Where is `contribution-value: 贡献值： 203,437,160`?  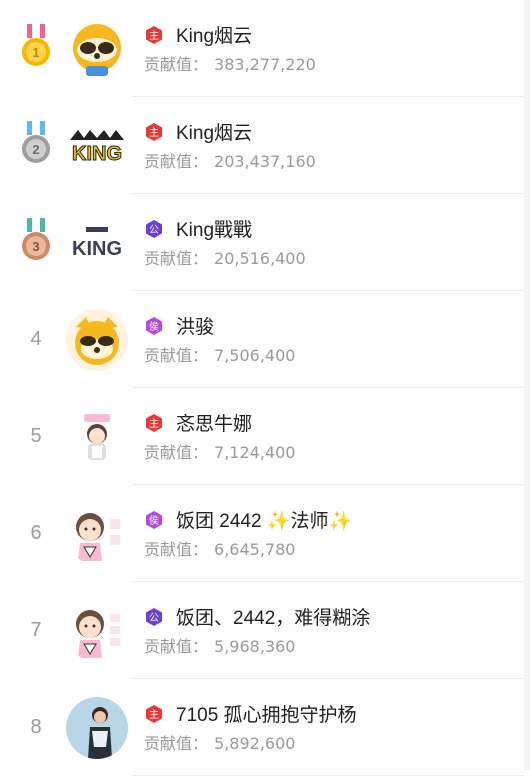 contribution-value: 贡献值： 203,437,160 is located at coordinates (230, 161).